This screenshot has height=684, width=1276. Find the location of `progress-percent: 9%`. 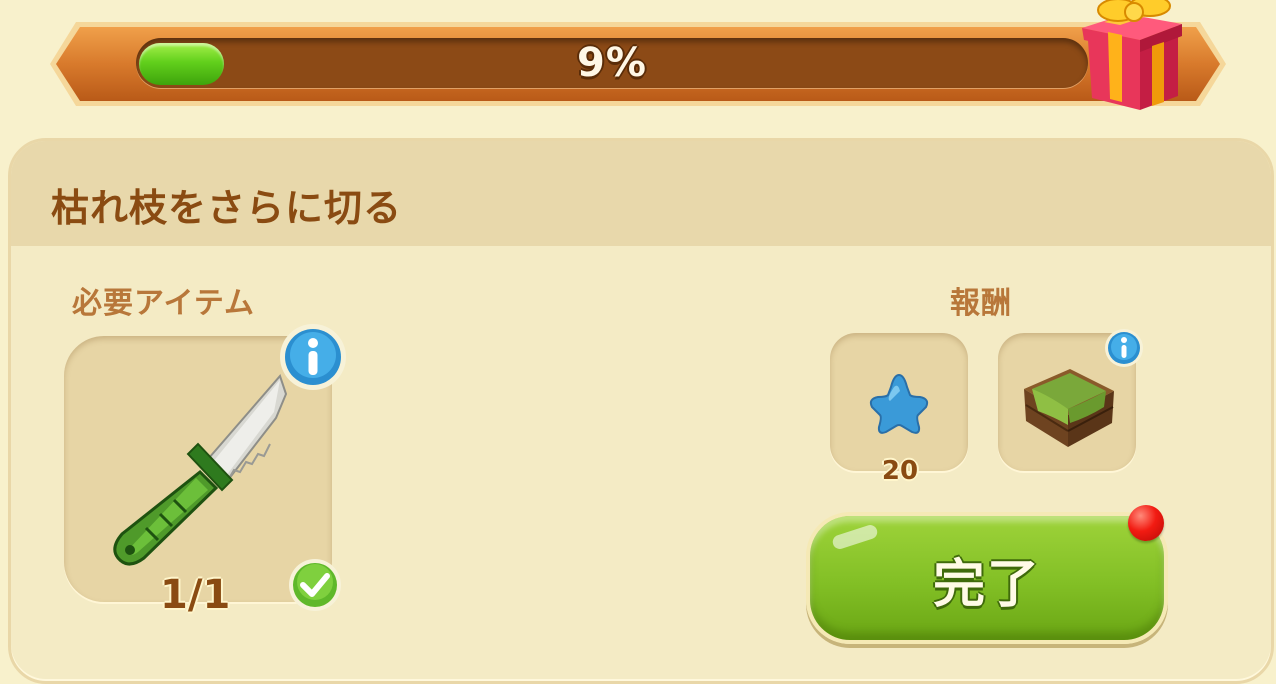

progress-percent: 9% is located at coordinates (612, 63).